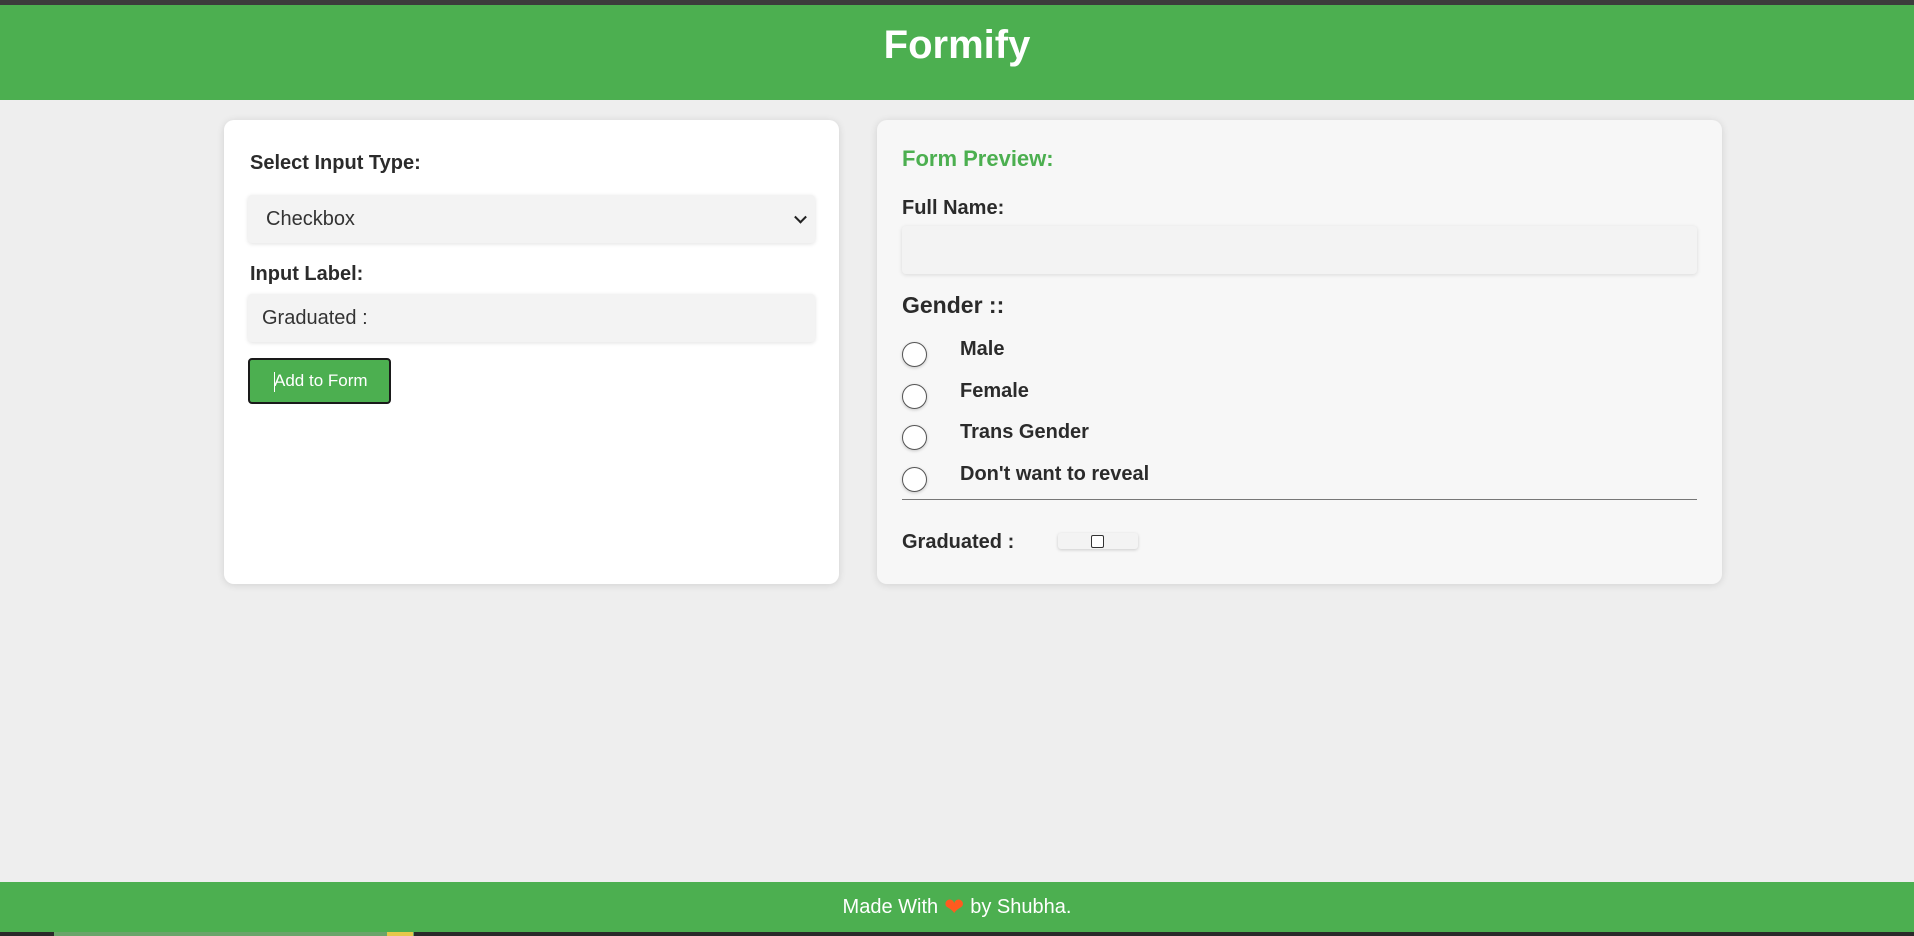 This screenshot has width=1914, height=936. Describe the element at coordinates (978, 158) in the screenshot. I see `form-preview-title: Form Preview:` at that location.